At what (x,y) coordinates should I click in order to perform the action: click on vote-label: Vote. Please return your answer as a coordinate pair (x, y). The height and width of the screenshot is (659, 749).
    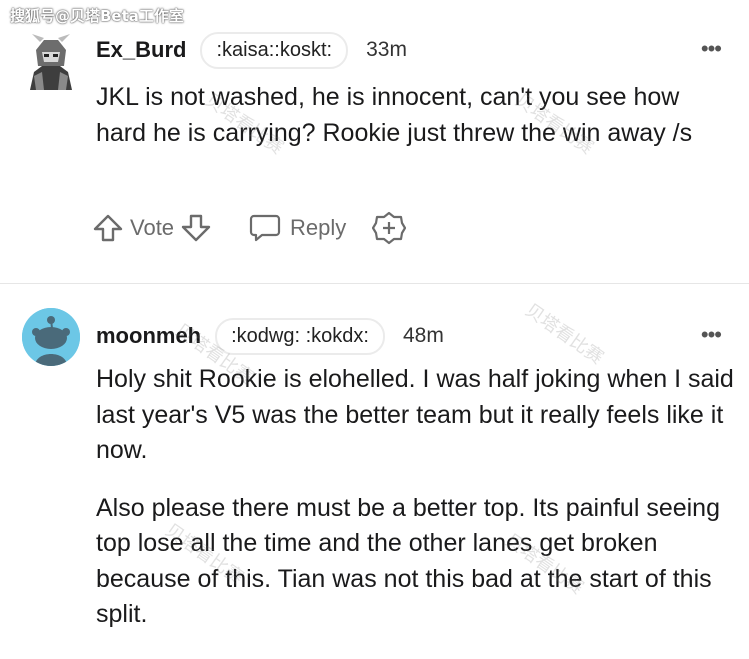
    Looking at the image, I should click on (152, 227).